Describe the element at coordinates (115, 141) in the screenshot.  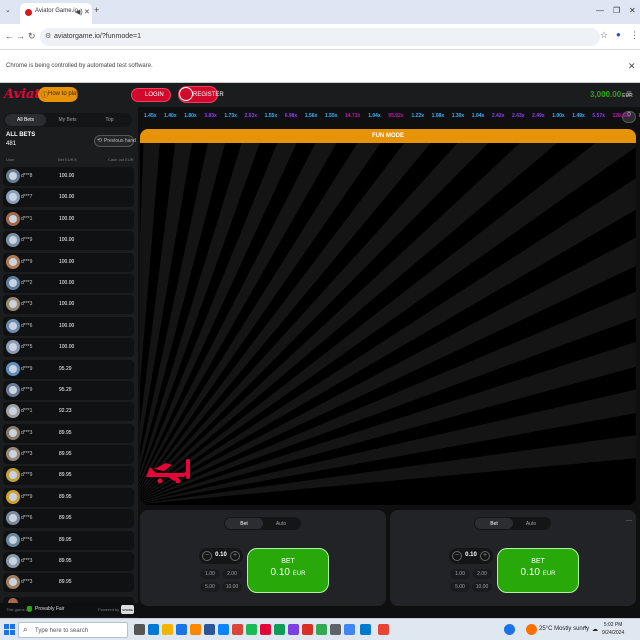
I see `previous-hand-button: ⟲ Previous hand` at that location.